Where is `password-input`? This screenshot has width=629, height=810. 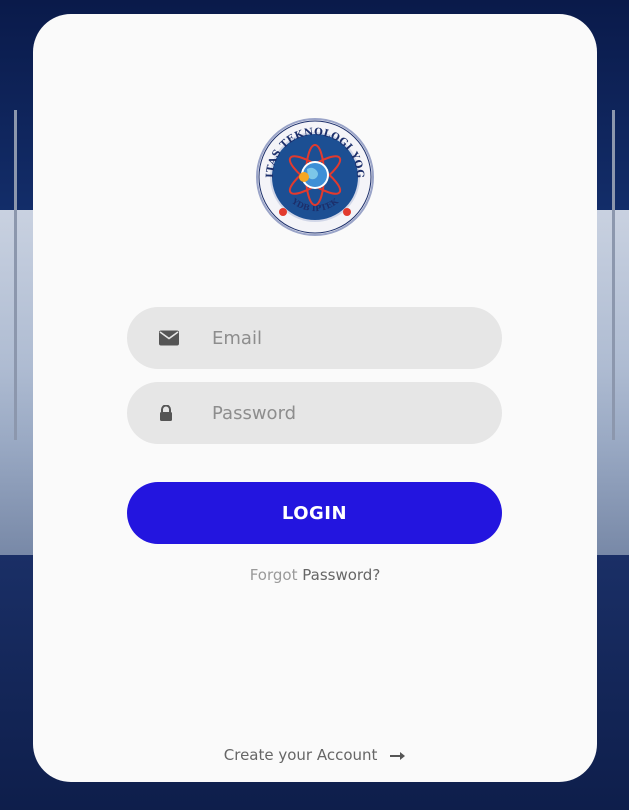 password-input is located at coordinates (347, 413).